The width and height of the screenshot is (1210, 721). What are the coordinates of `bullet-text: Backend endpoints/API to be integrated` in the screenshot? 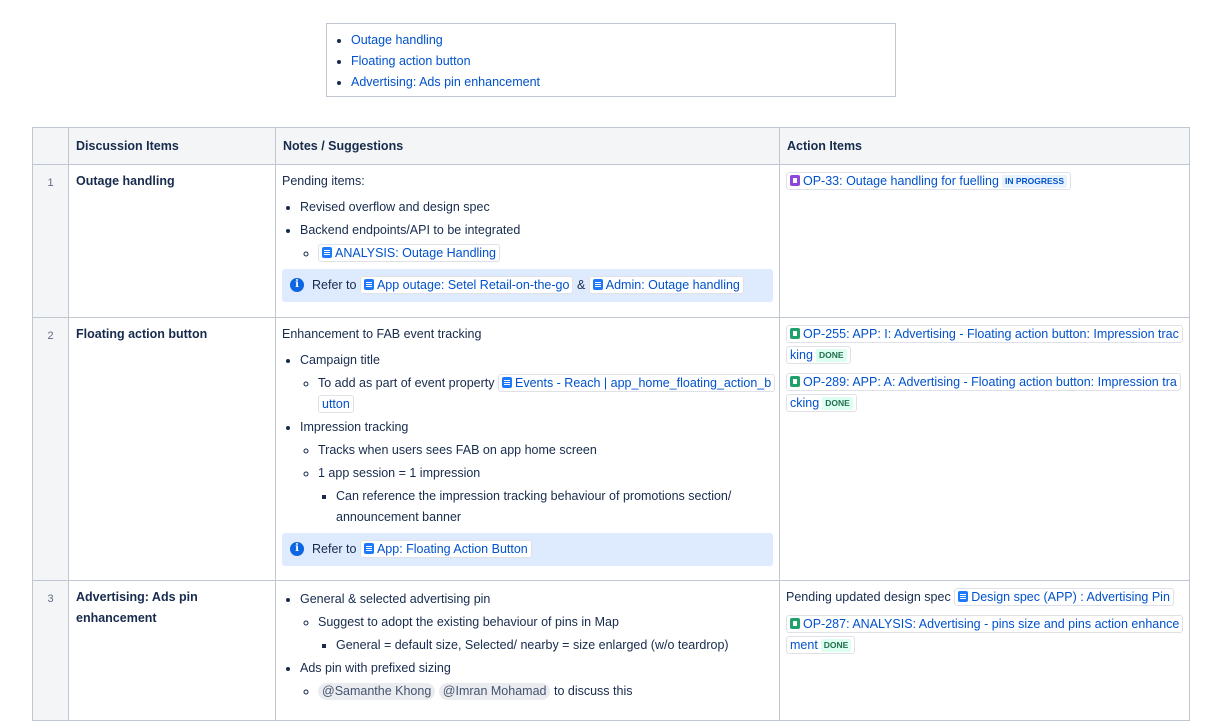 It's located at (410, 230).